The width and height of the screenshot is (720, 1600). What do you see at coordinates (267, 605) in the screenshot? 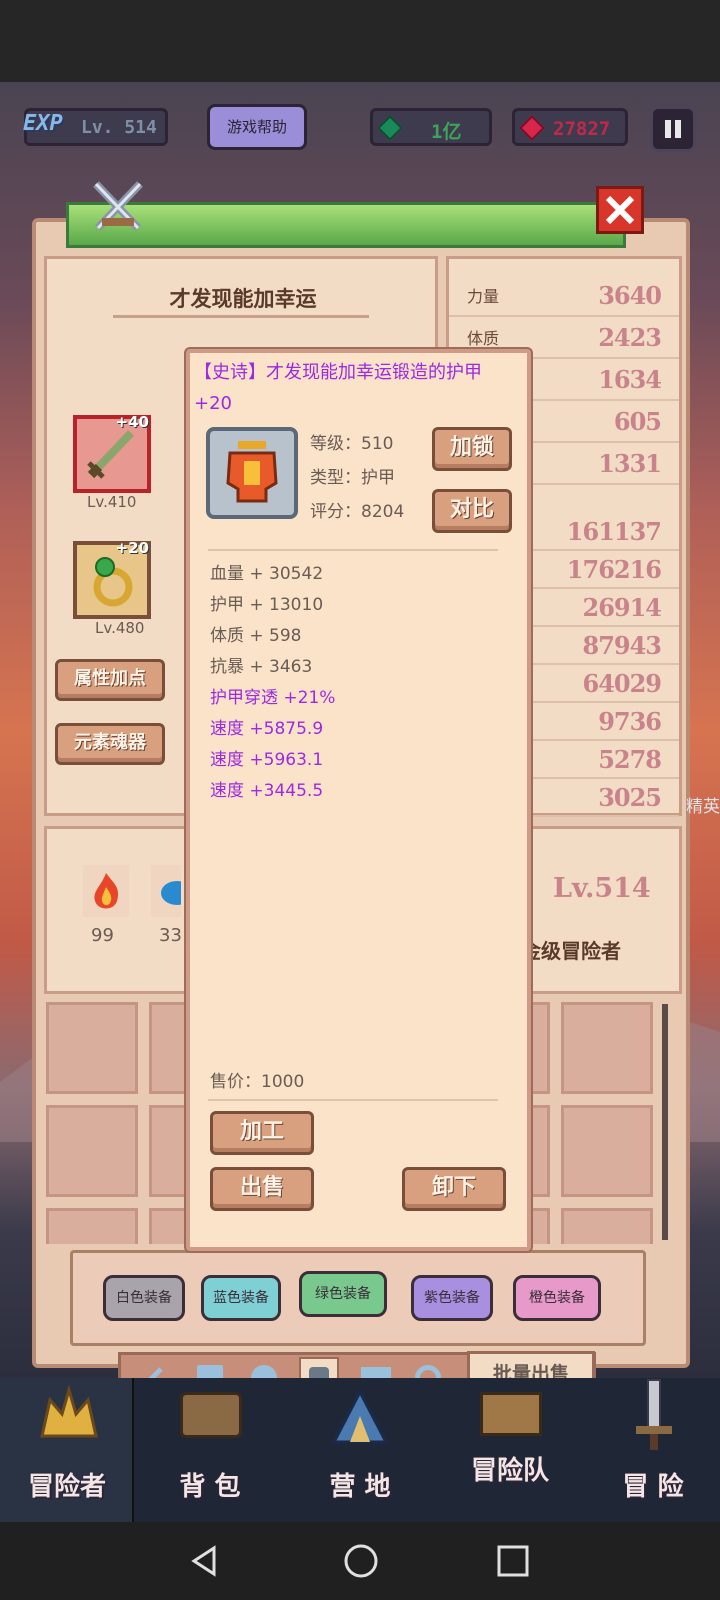
I see `attribute-line: 护甲 + 13010` at bounding box center [267, 605].